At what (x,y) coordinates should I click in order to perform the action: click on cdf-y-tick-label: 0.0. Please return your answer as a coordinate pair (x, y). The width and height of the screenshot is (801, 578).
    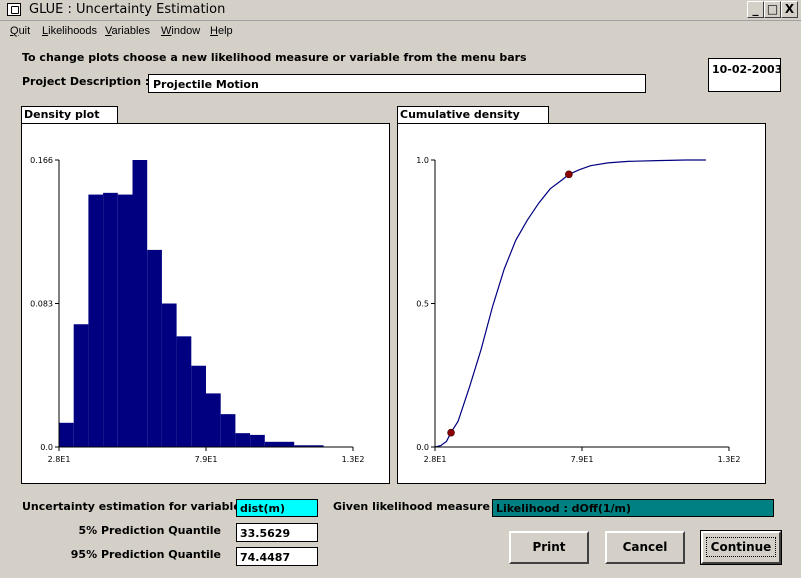
    Looking at the image, I should click on (422, 447).